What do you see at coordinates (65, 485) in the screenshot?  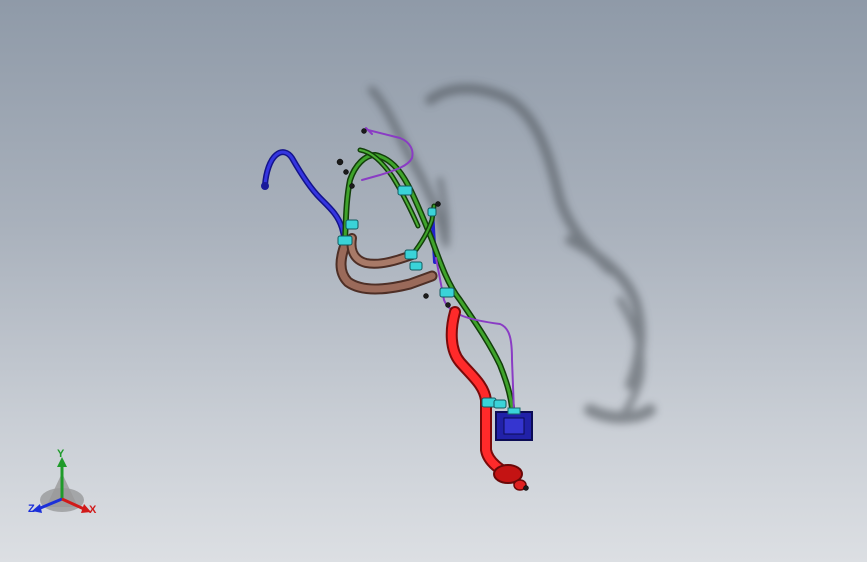 I see `orientation-triad: Y Z X` at bounding box center [65, 485].